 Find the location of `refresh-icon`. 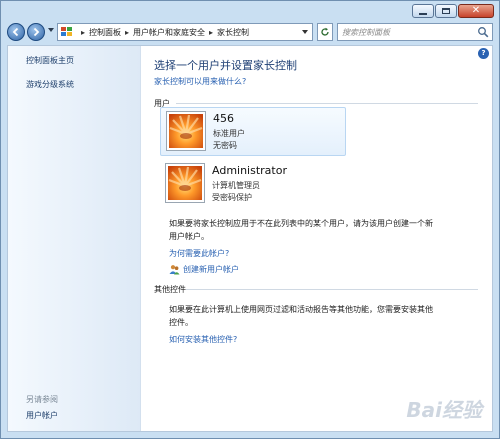

refresh-icon is located at coordinates (325, 31).